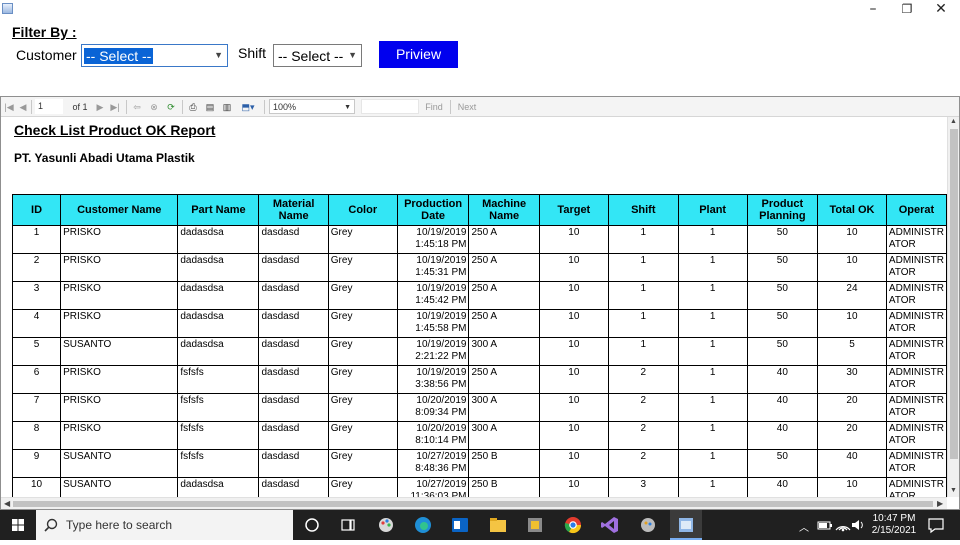 This screenshot has width=960, height=545. I want to click on active-app-tab, so click(686, 525).